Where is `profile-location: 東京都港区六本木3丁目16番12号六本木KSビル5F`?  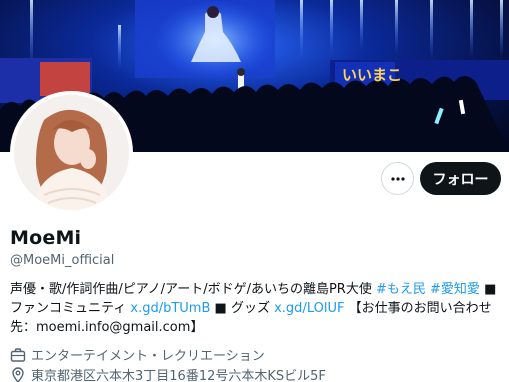 profile-location: 東京都港区六本木3丁目16番12号六本木KSビル5F is located at coordinates (168, 373).